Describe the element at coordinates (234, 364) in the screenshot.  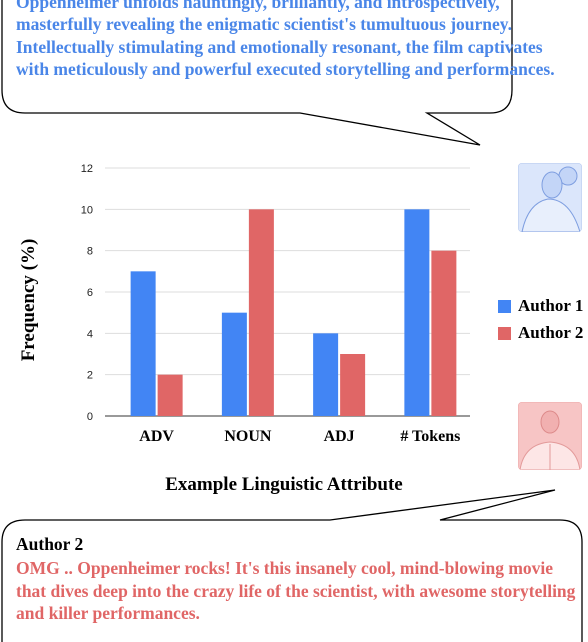
I see `bar-1-noun` at that location.